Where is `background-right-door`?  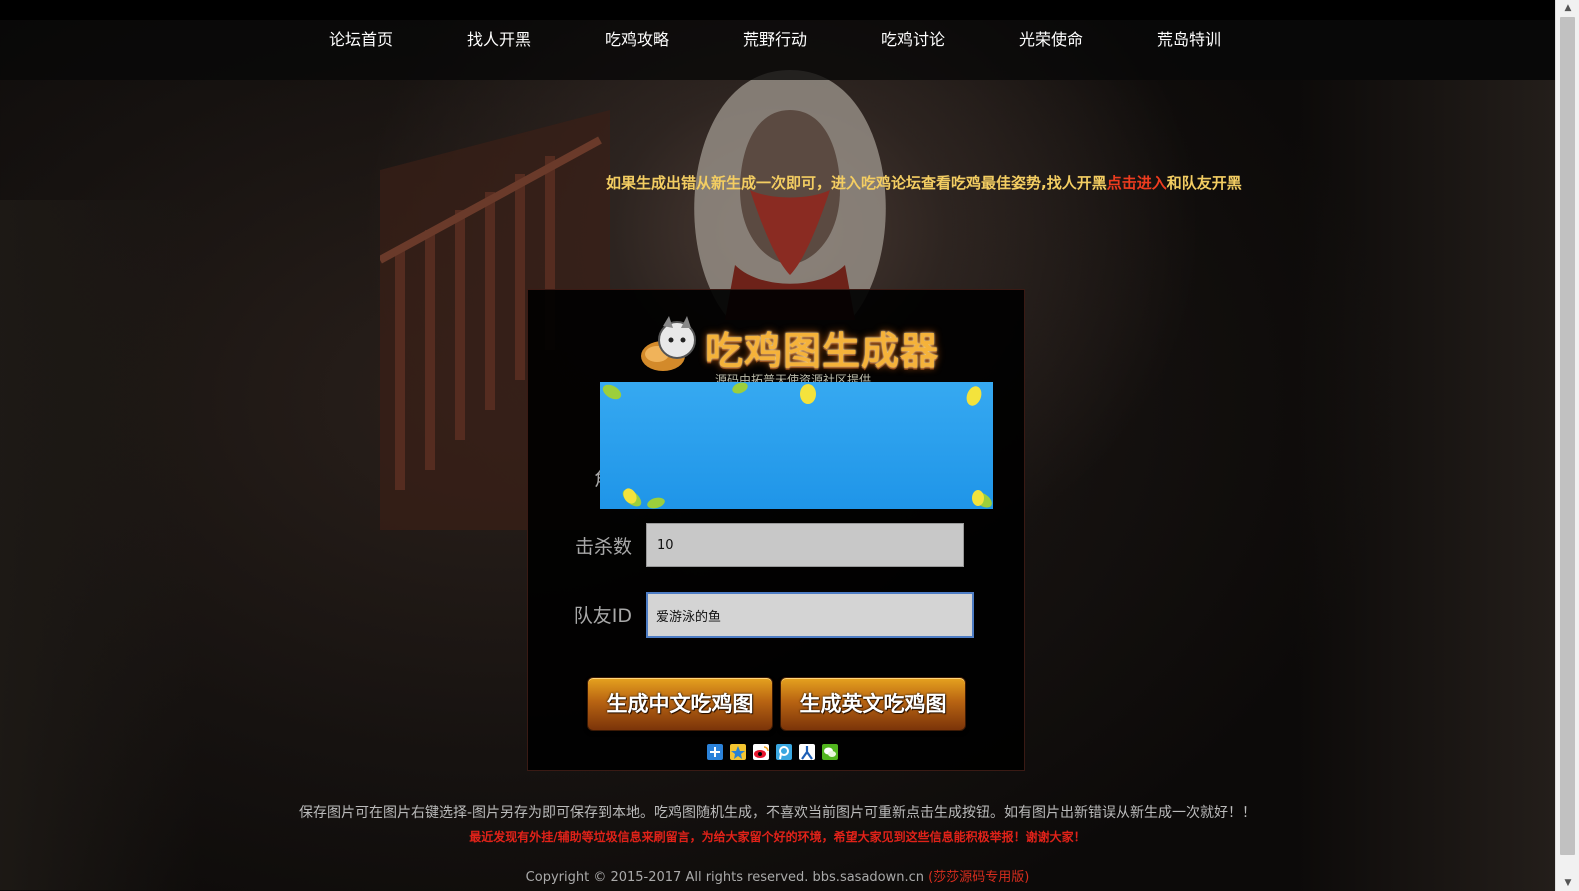
background-right-door is located at coordinates (1425, 485).